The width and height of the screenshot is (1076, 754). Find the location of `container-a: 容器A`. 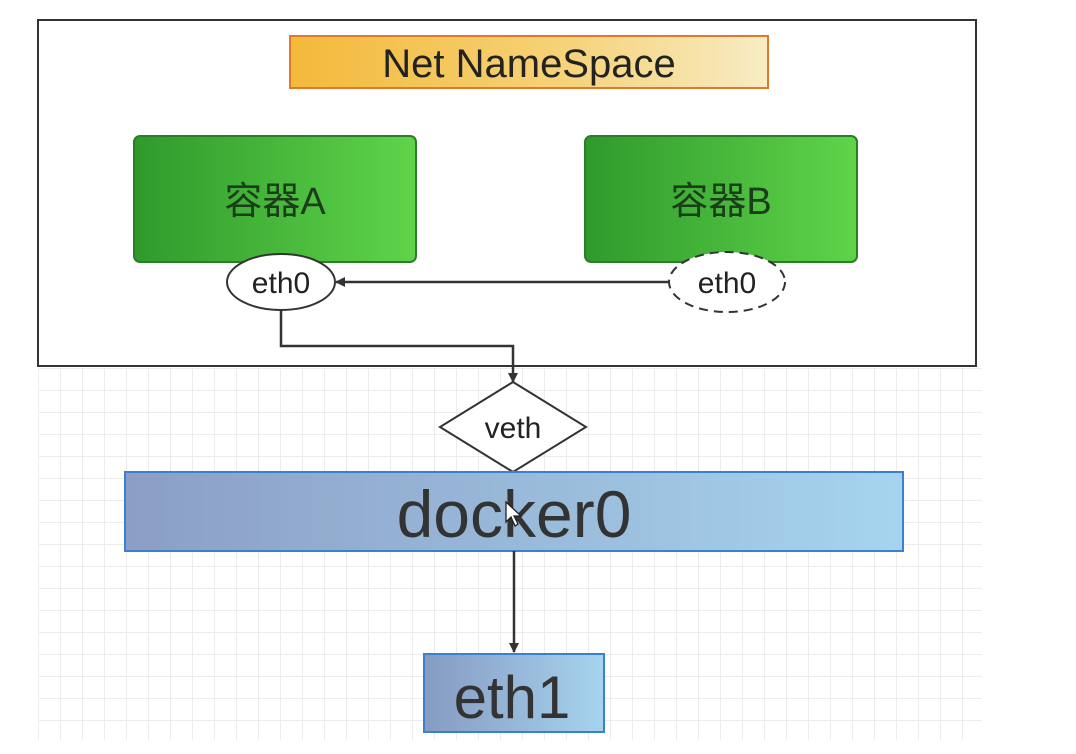

container-a: 容器A is located at coordinates (275, 199).